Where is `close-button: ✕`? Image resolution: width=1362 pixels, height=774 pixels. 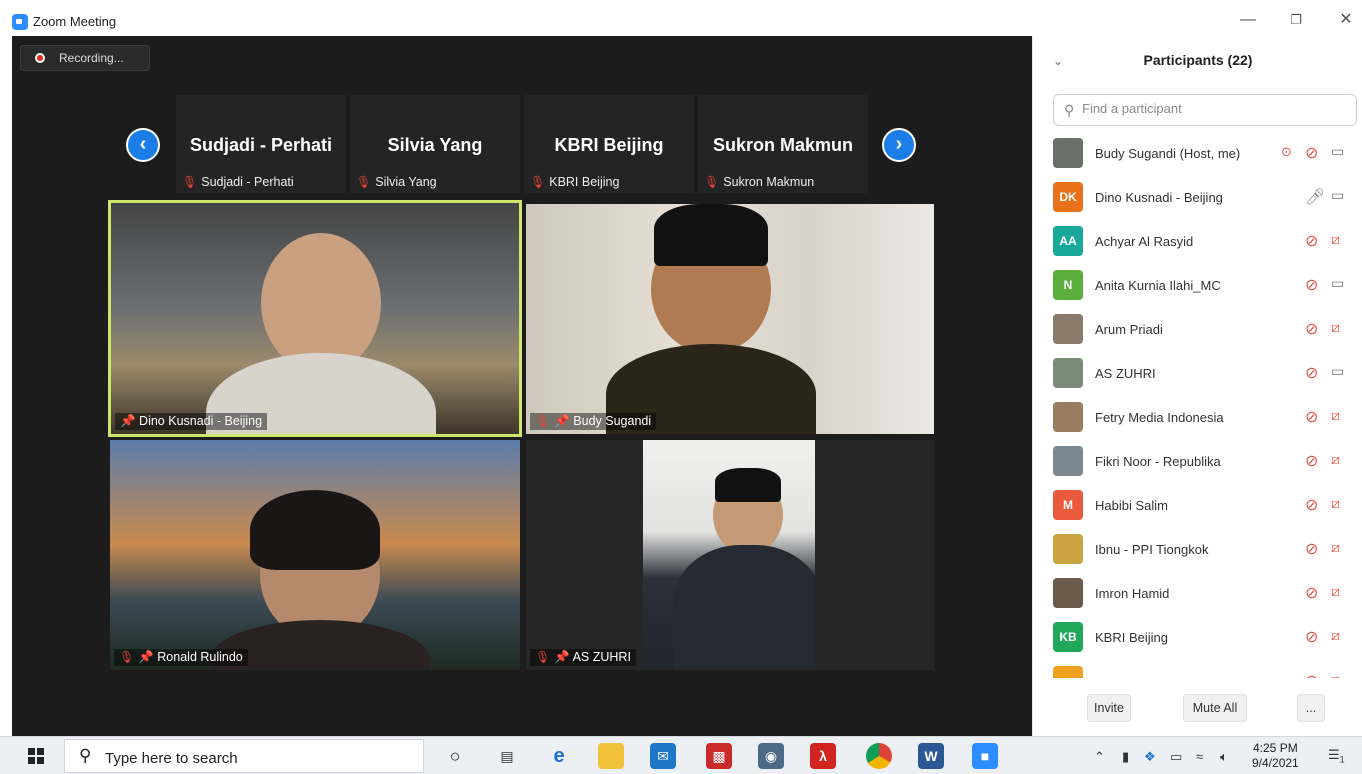 close-button: ✕ is located at coordinates (1344, 20).